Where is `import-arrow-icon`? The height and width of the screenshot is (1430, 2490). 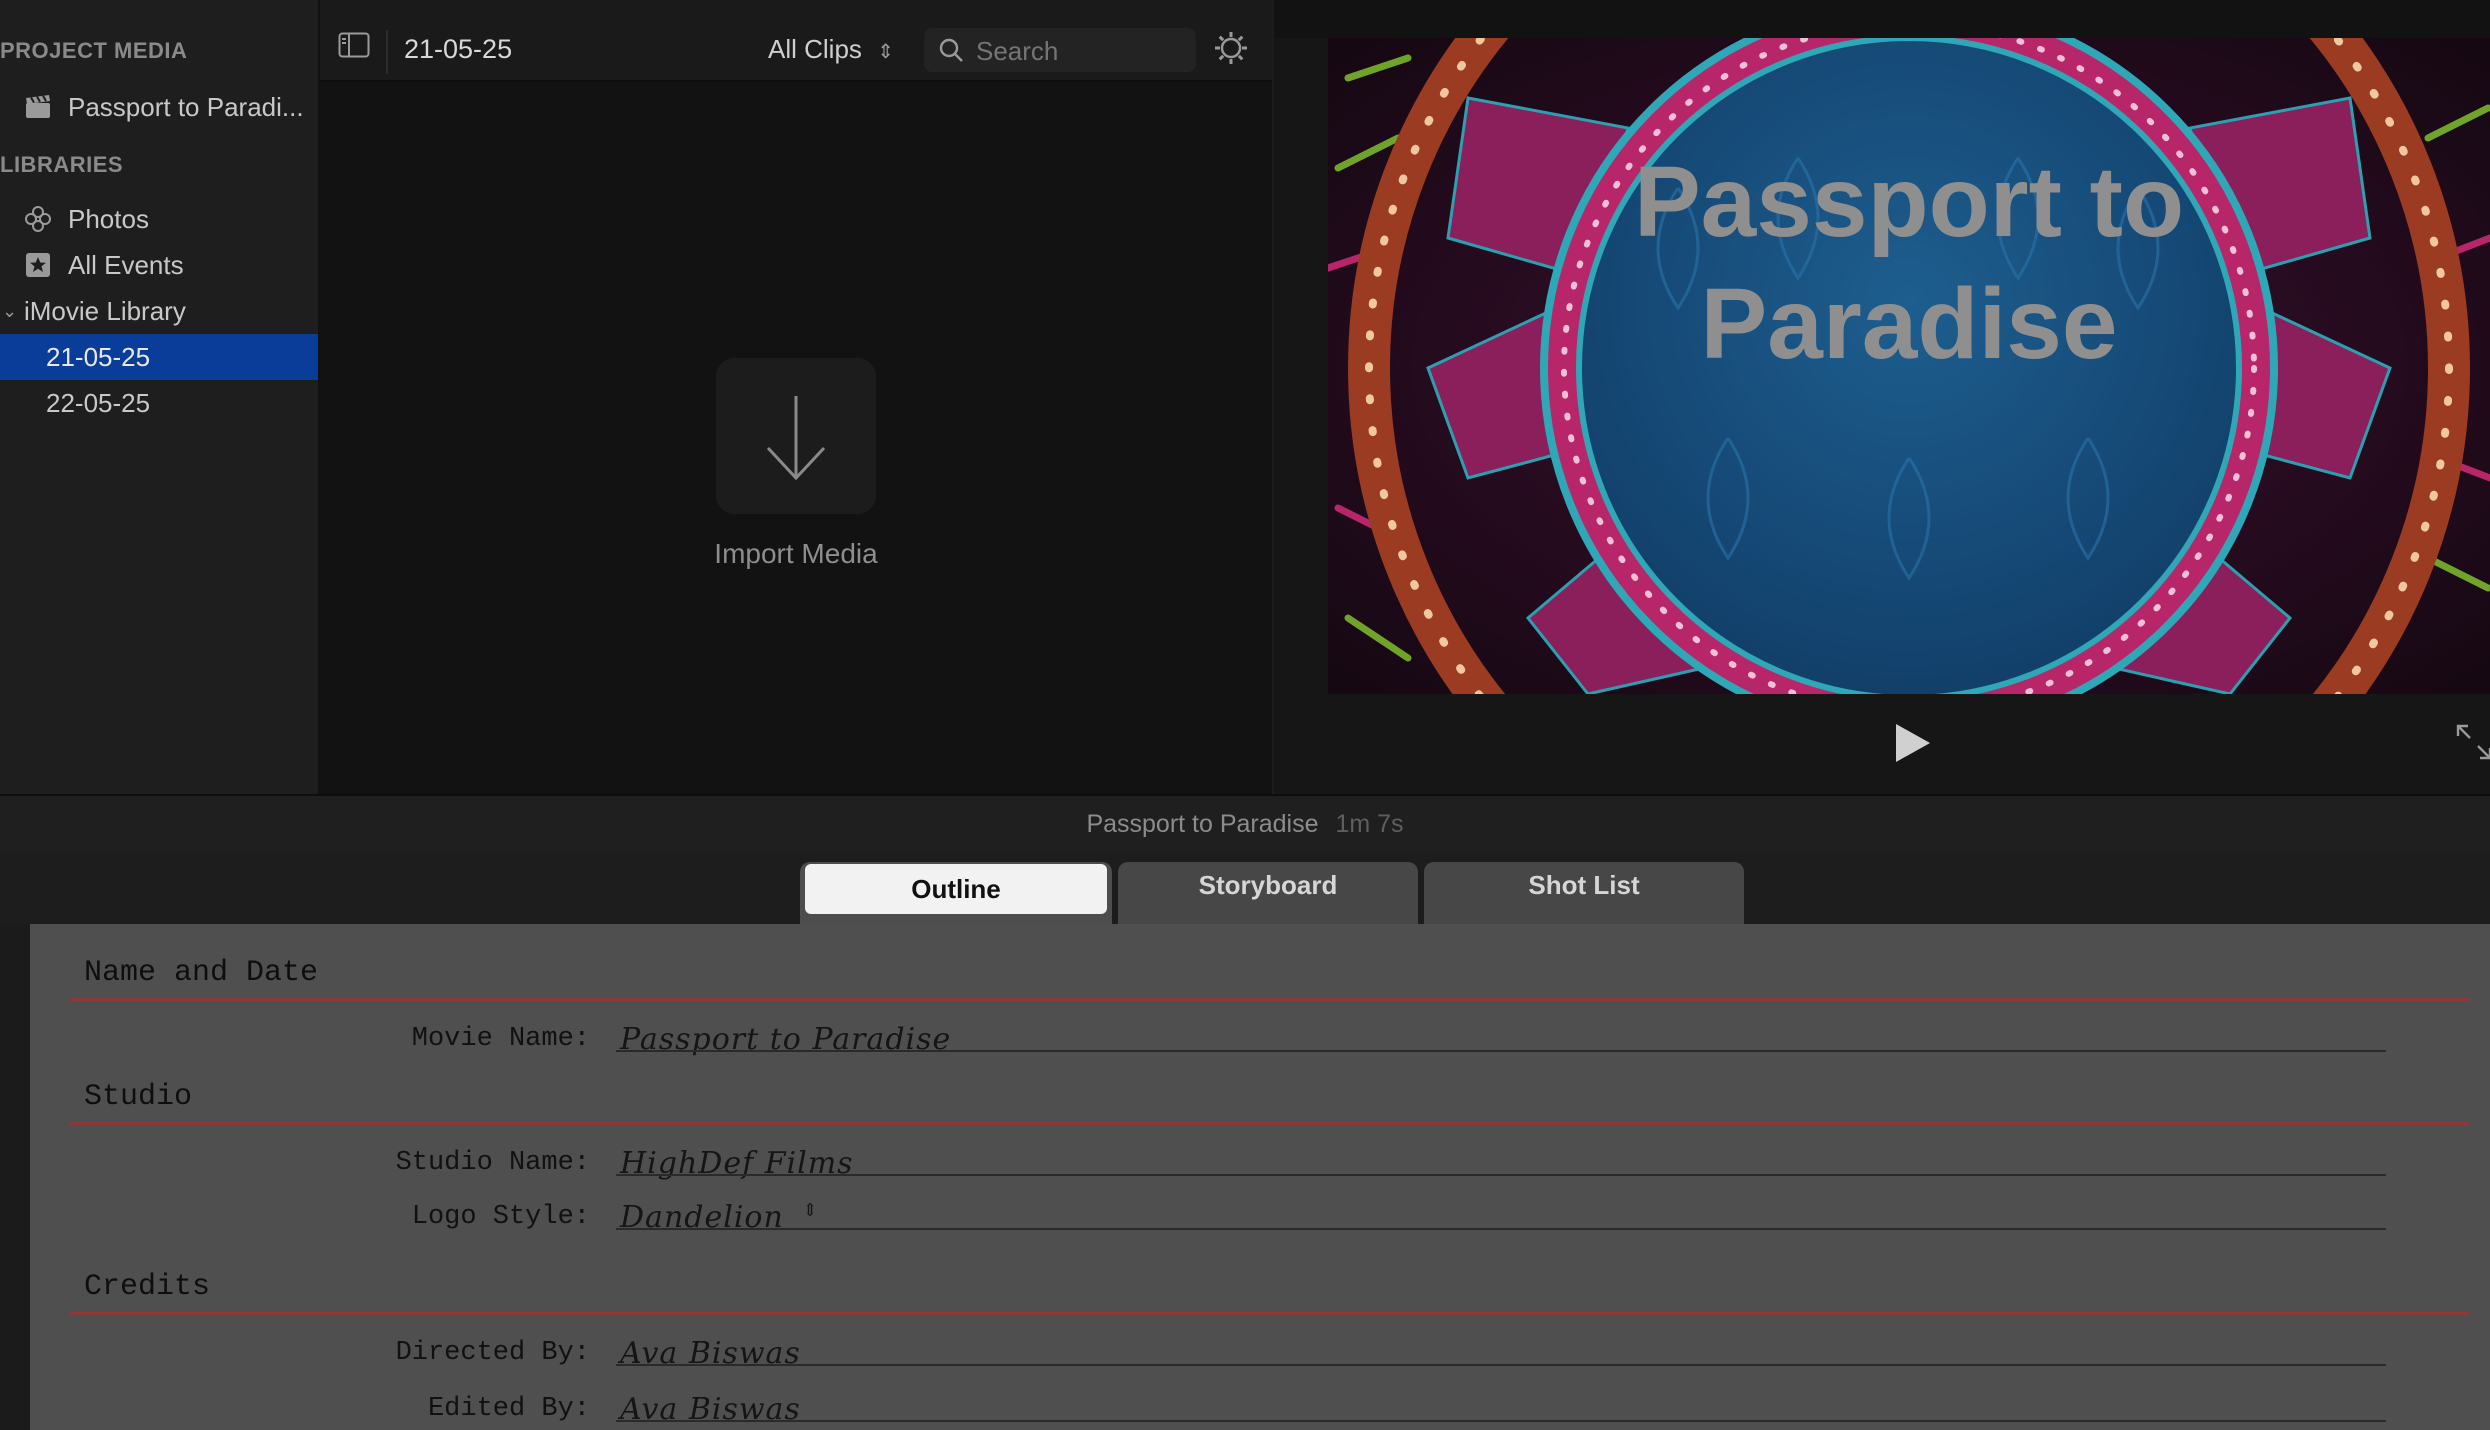
import-arrow-icon is located at coordinates (796, 440).